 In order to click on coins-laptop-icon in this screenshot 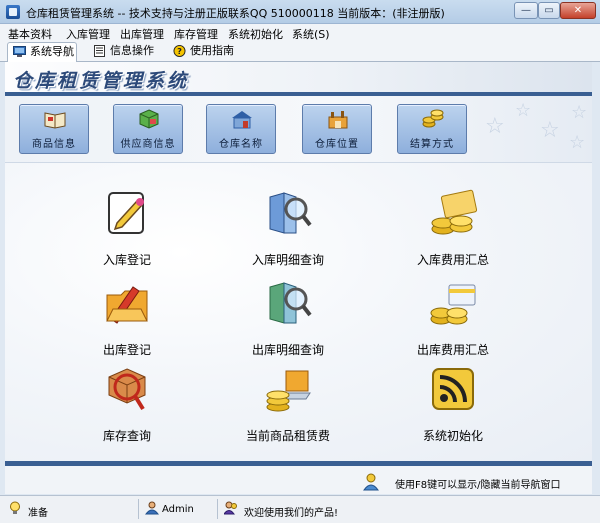, I will do `click(288, 391)`.